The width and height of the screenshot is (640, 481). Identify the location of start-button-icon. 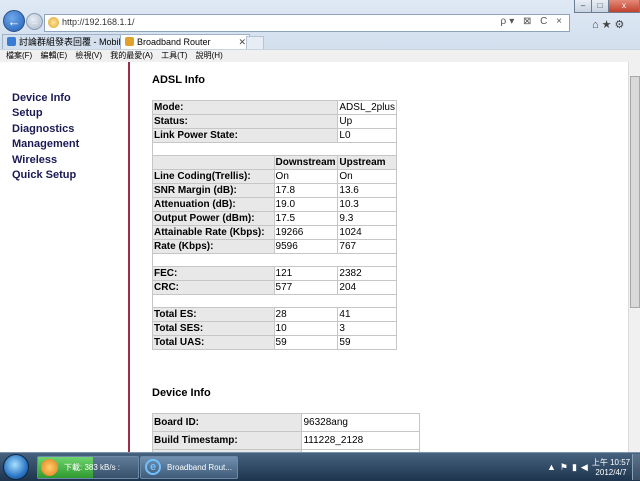
(16, 467).